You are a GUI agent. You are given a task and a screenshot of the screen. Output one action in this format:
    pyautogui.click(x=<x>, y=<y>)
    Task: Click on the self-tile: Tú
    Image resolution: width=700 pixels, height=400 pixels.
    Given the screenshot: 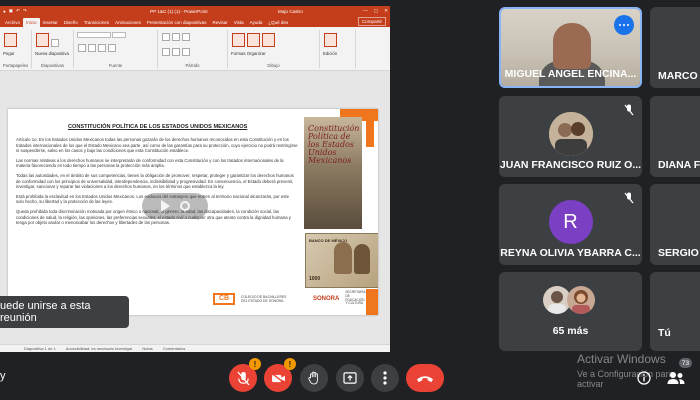 What is the action you would take?
    pyautogui.click(x=675, y=311)
    